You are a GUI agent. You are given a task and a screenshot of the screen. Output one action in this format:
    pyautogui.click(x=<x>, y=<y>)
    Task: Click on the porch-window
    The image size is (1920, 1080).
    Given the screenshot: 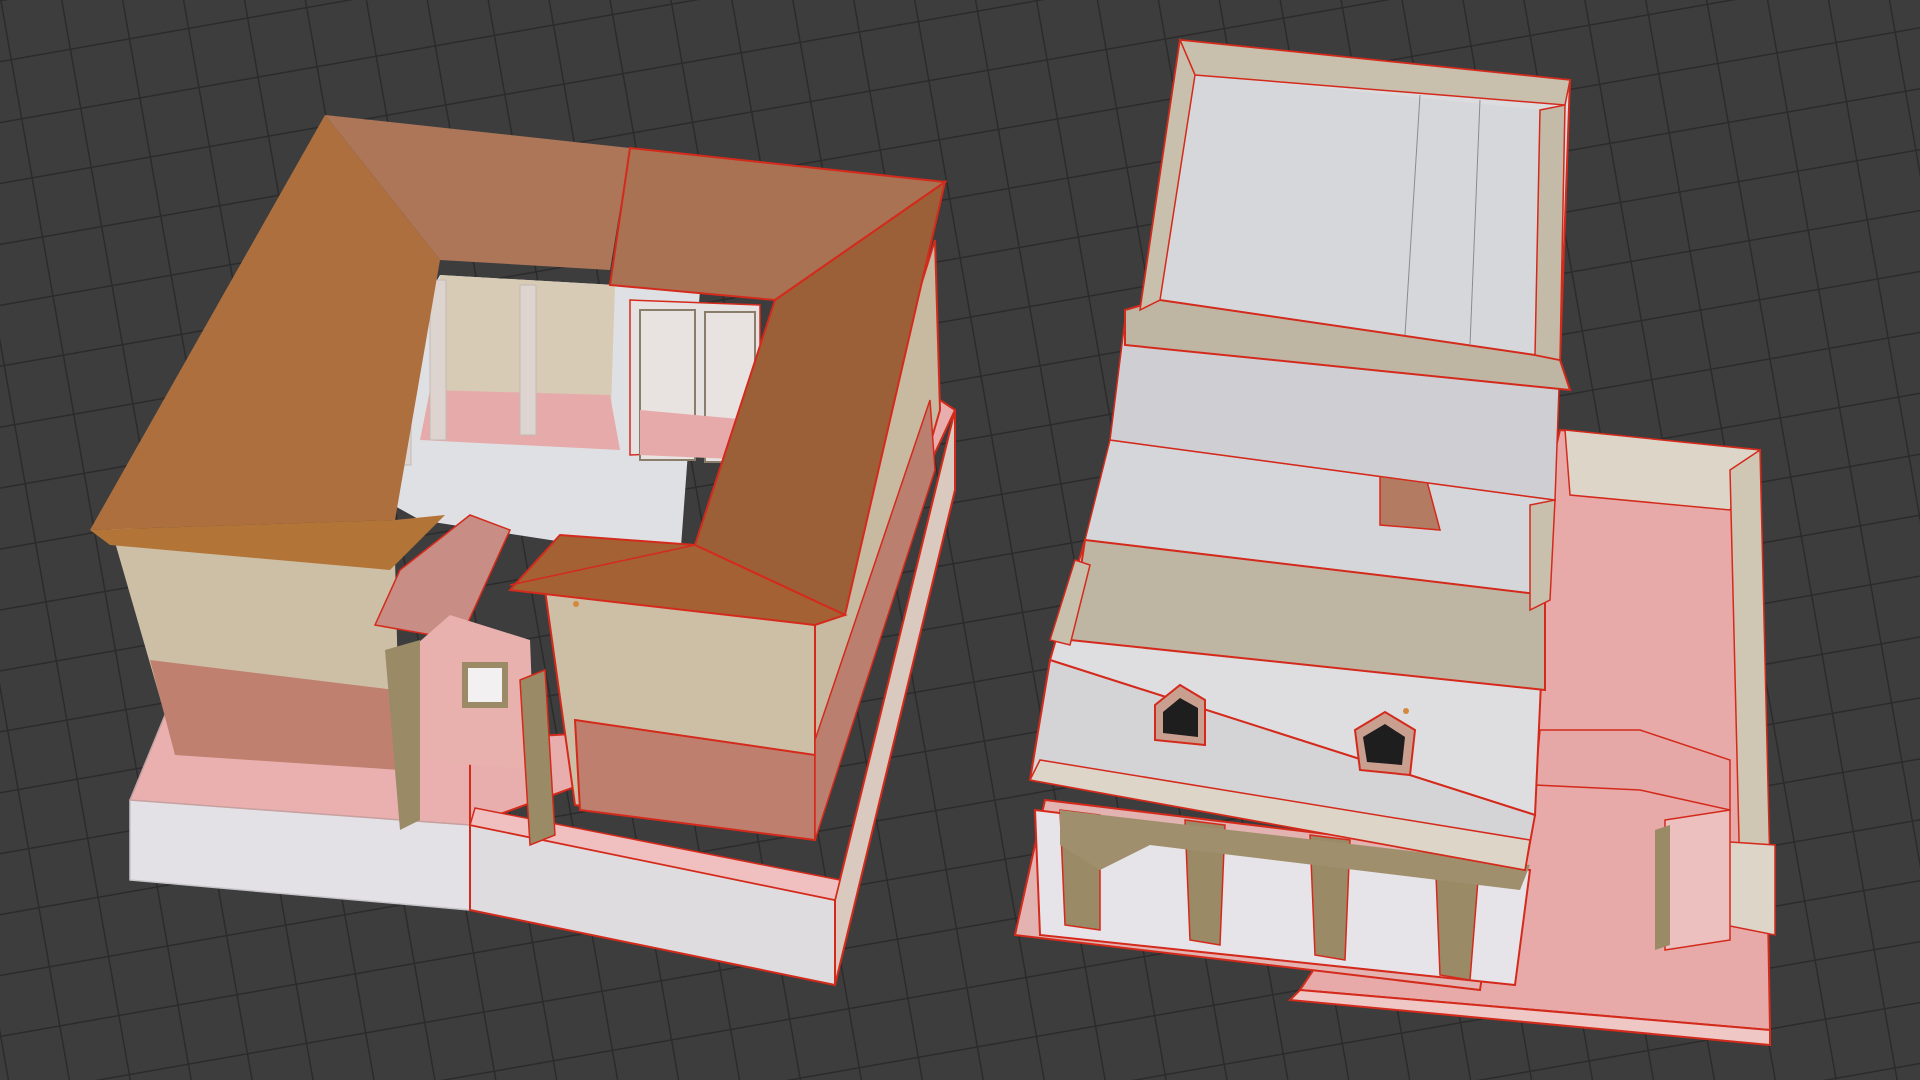 What is the action you would take?
    pyautogui.click(x=485, y=685)
    